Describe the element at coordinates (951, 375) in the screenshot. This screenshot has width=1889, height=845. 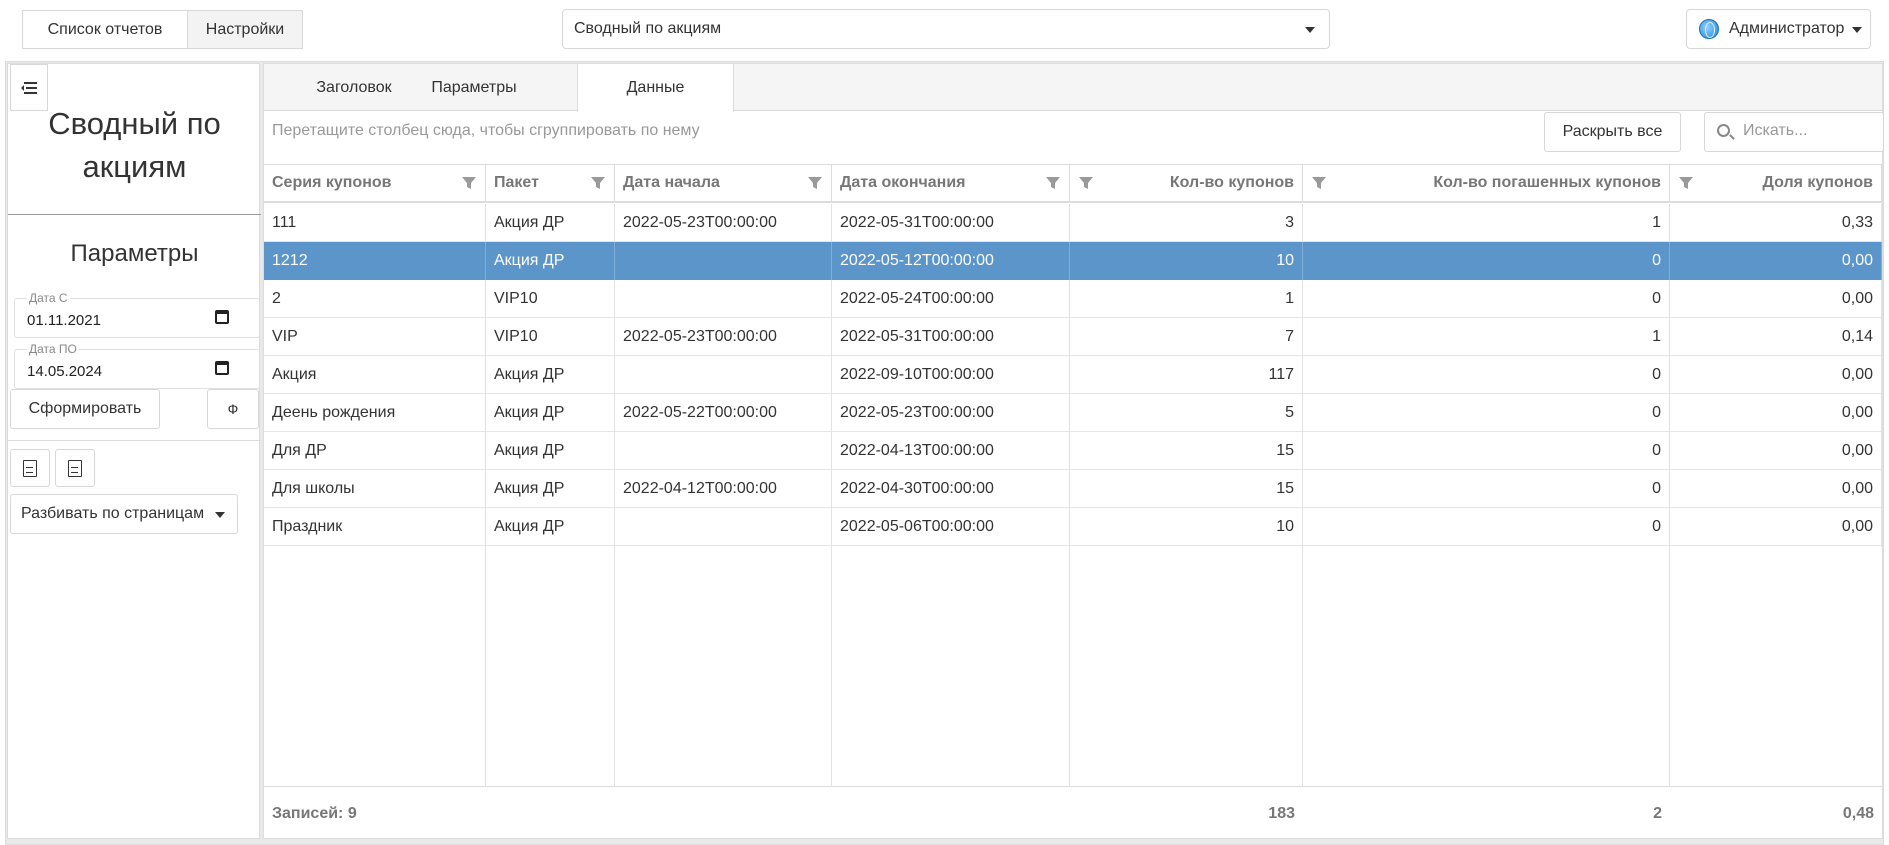
I see `cell-end-date: 2022-09-10T00:00:00` at that location.